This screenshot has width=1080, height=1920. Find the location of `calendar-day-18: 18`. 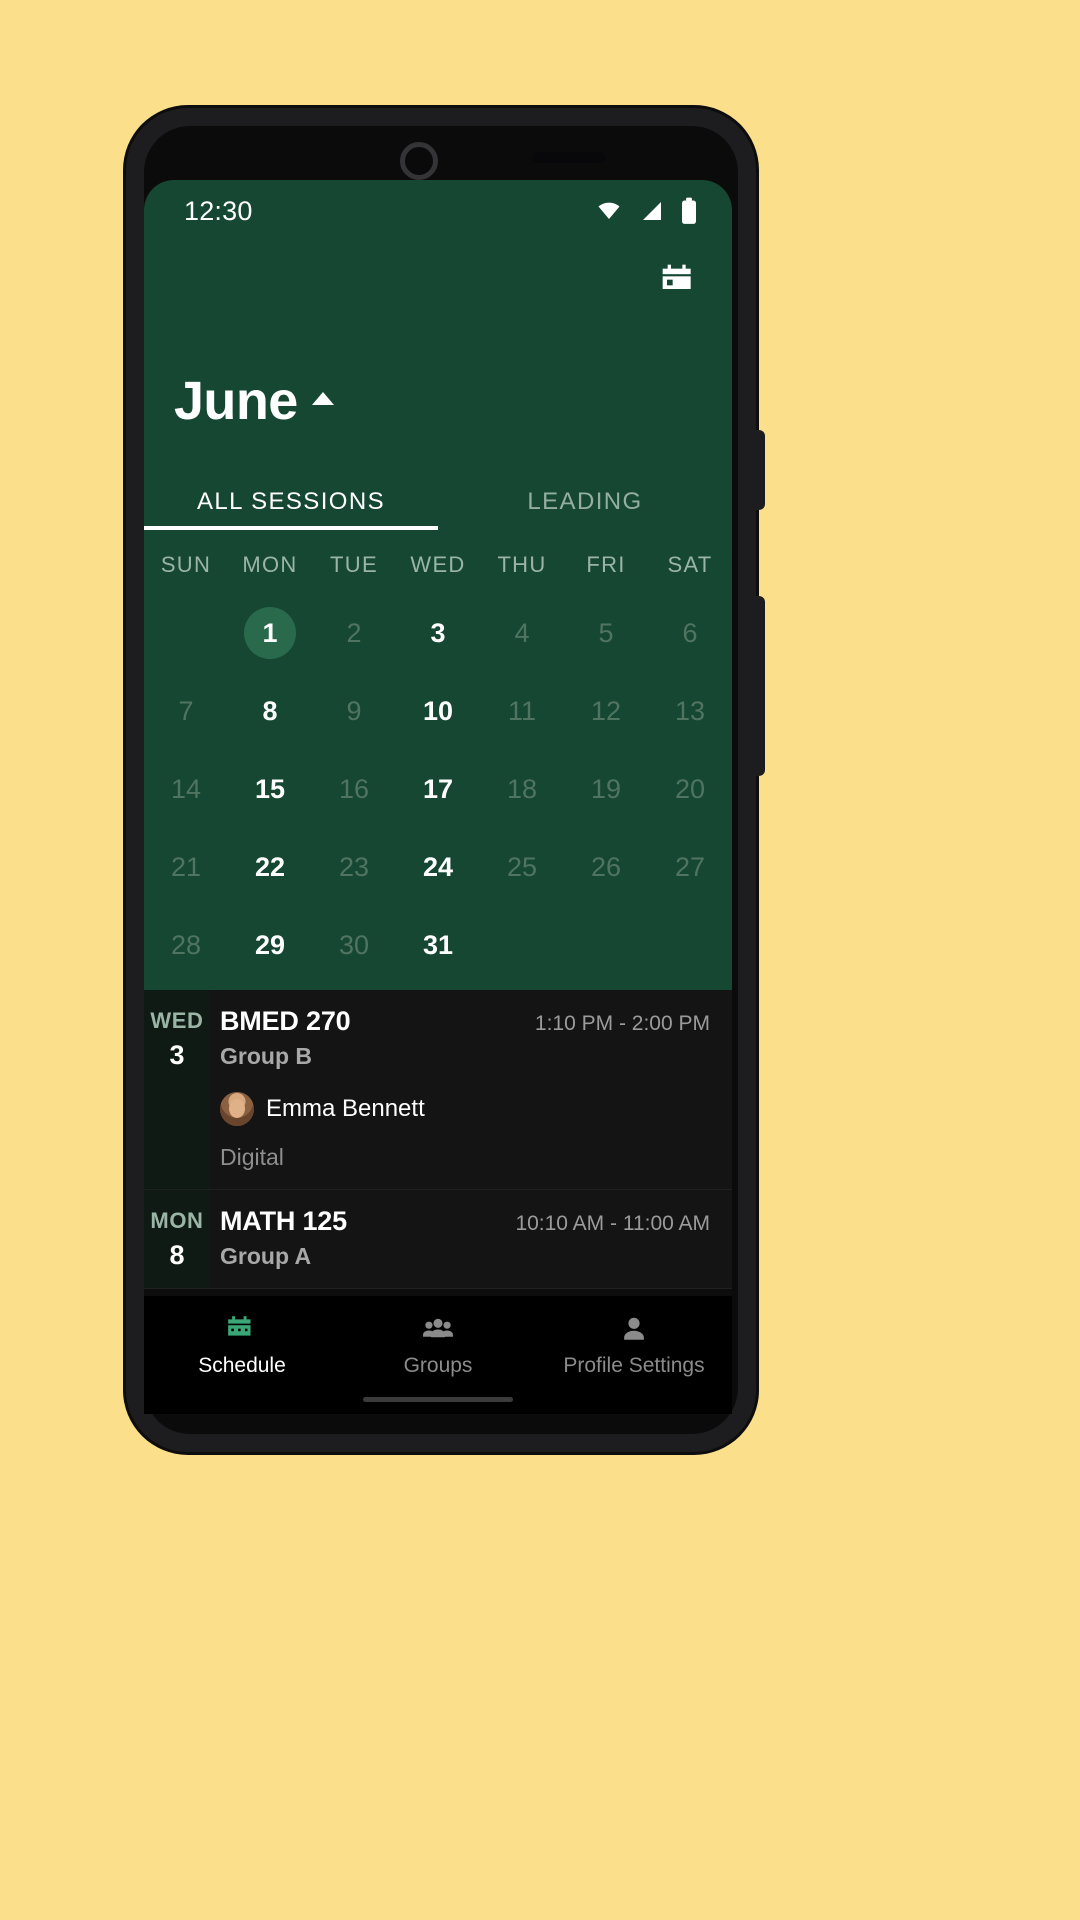

calendar-day-18: 18 is located at coordinates (522, 789).